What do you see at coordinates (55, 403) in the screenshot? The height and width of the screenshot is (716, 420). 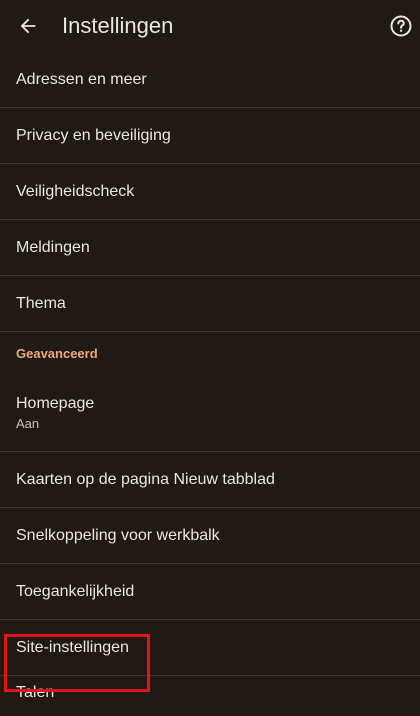 I see `settings-item-label: Homepage` at bounding box center [55, 403].